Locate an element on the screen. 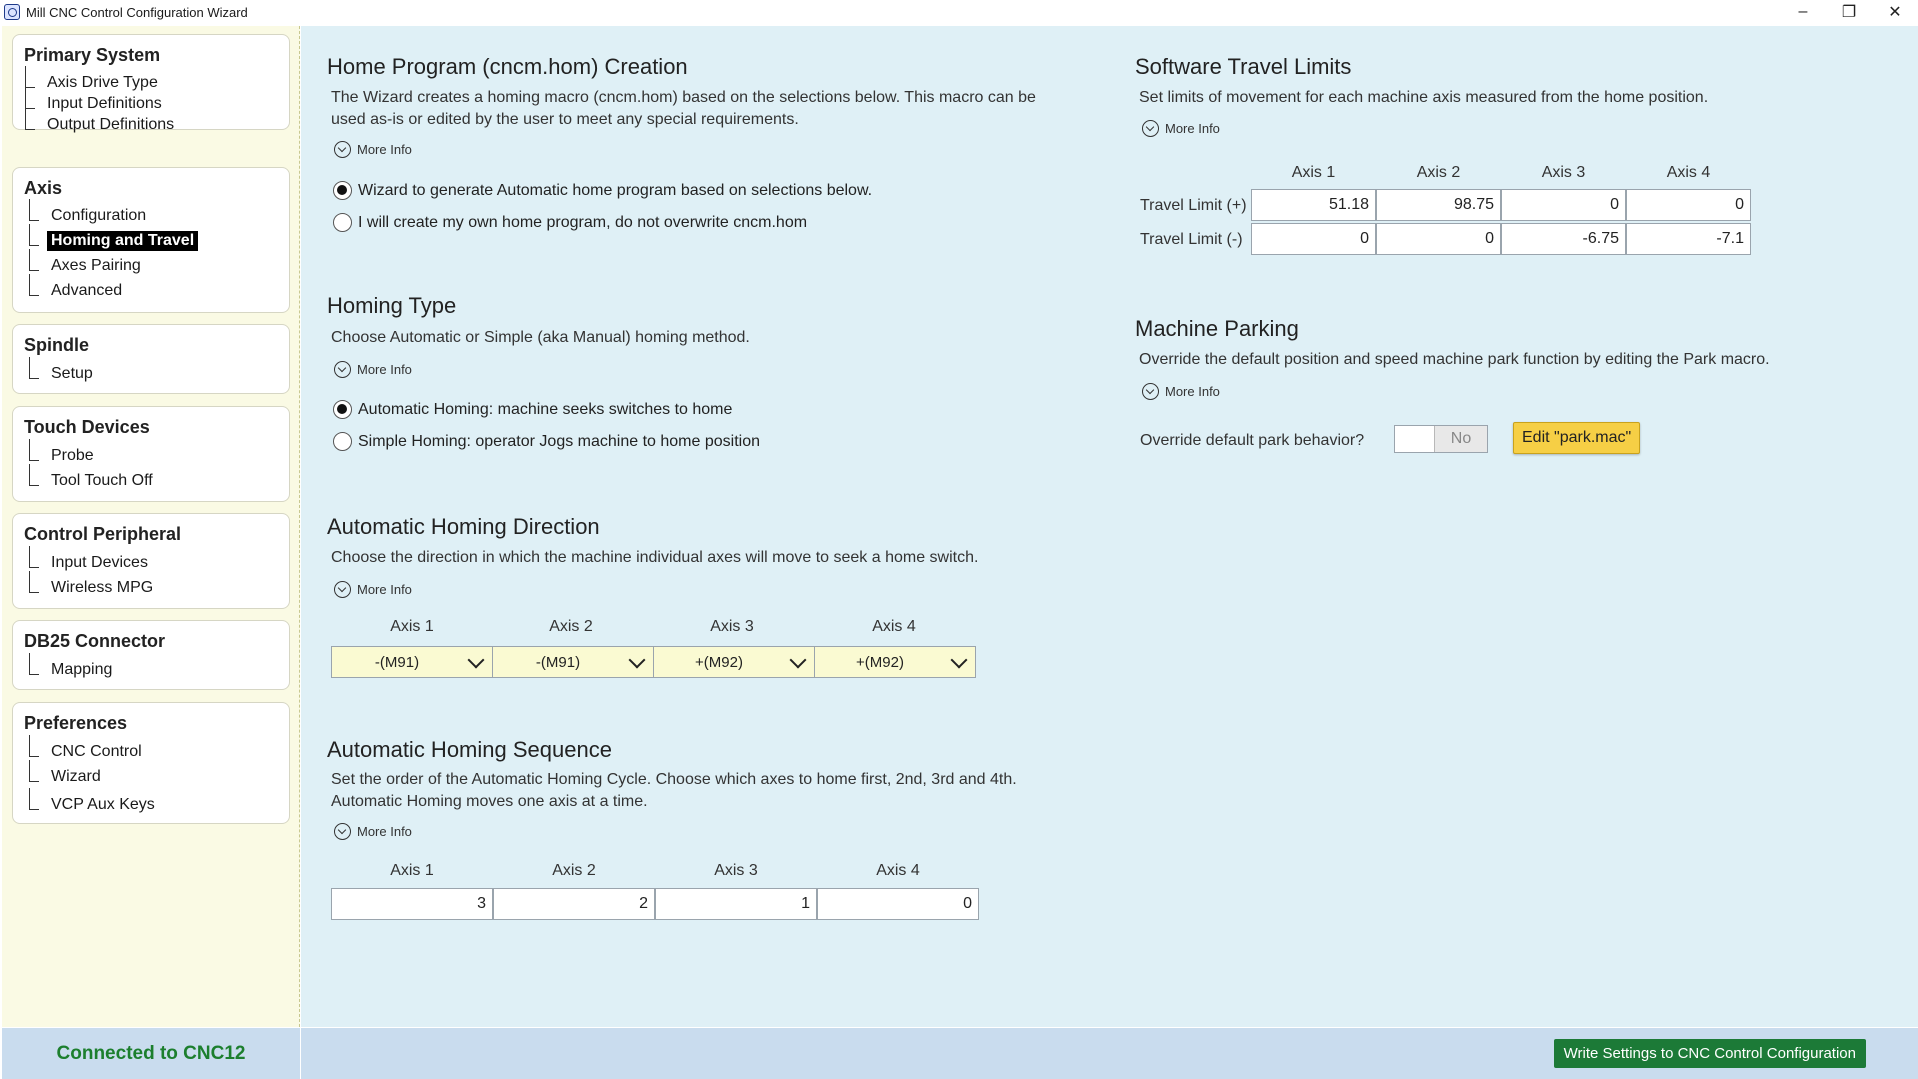  travel-limit-minus-axis-2: 0 is located at coordinates (1438, 239).